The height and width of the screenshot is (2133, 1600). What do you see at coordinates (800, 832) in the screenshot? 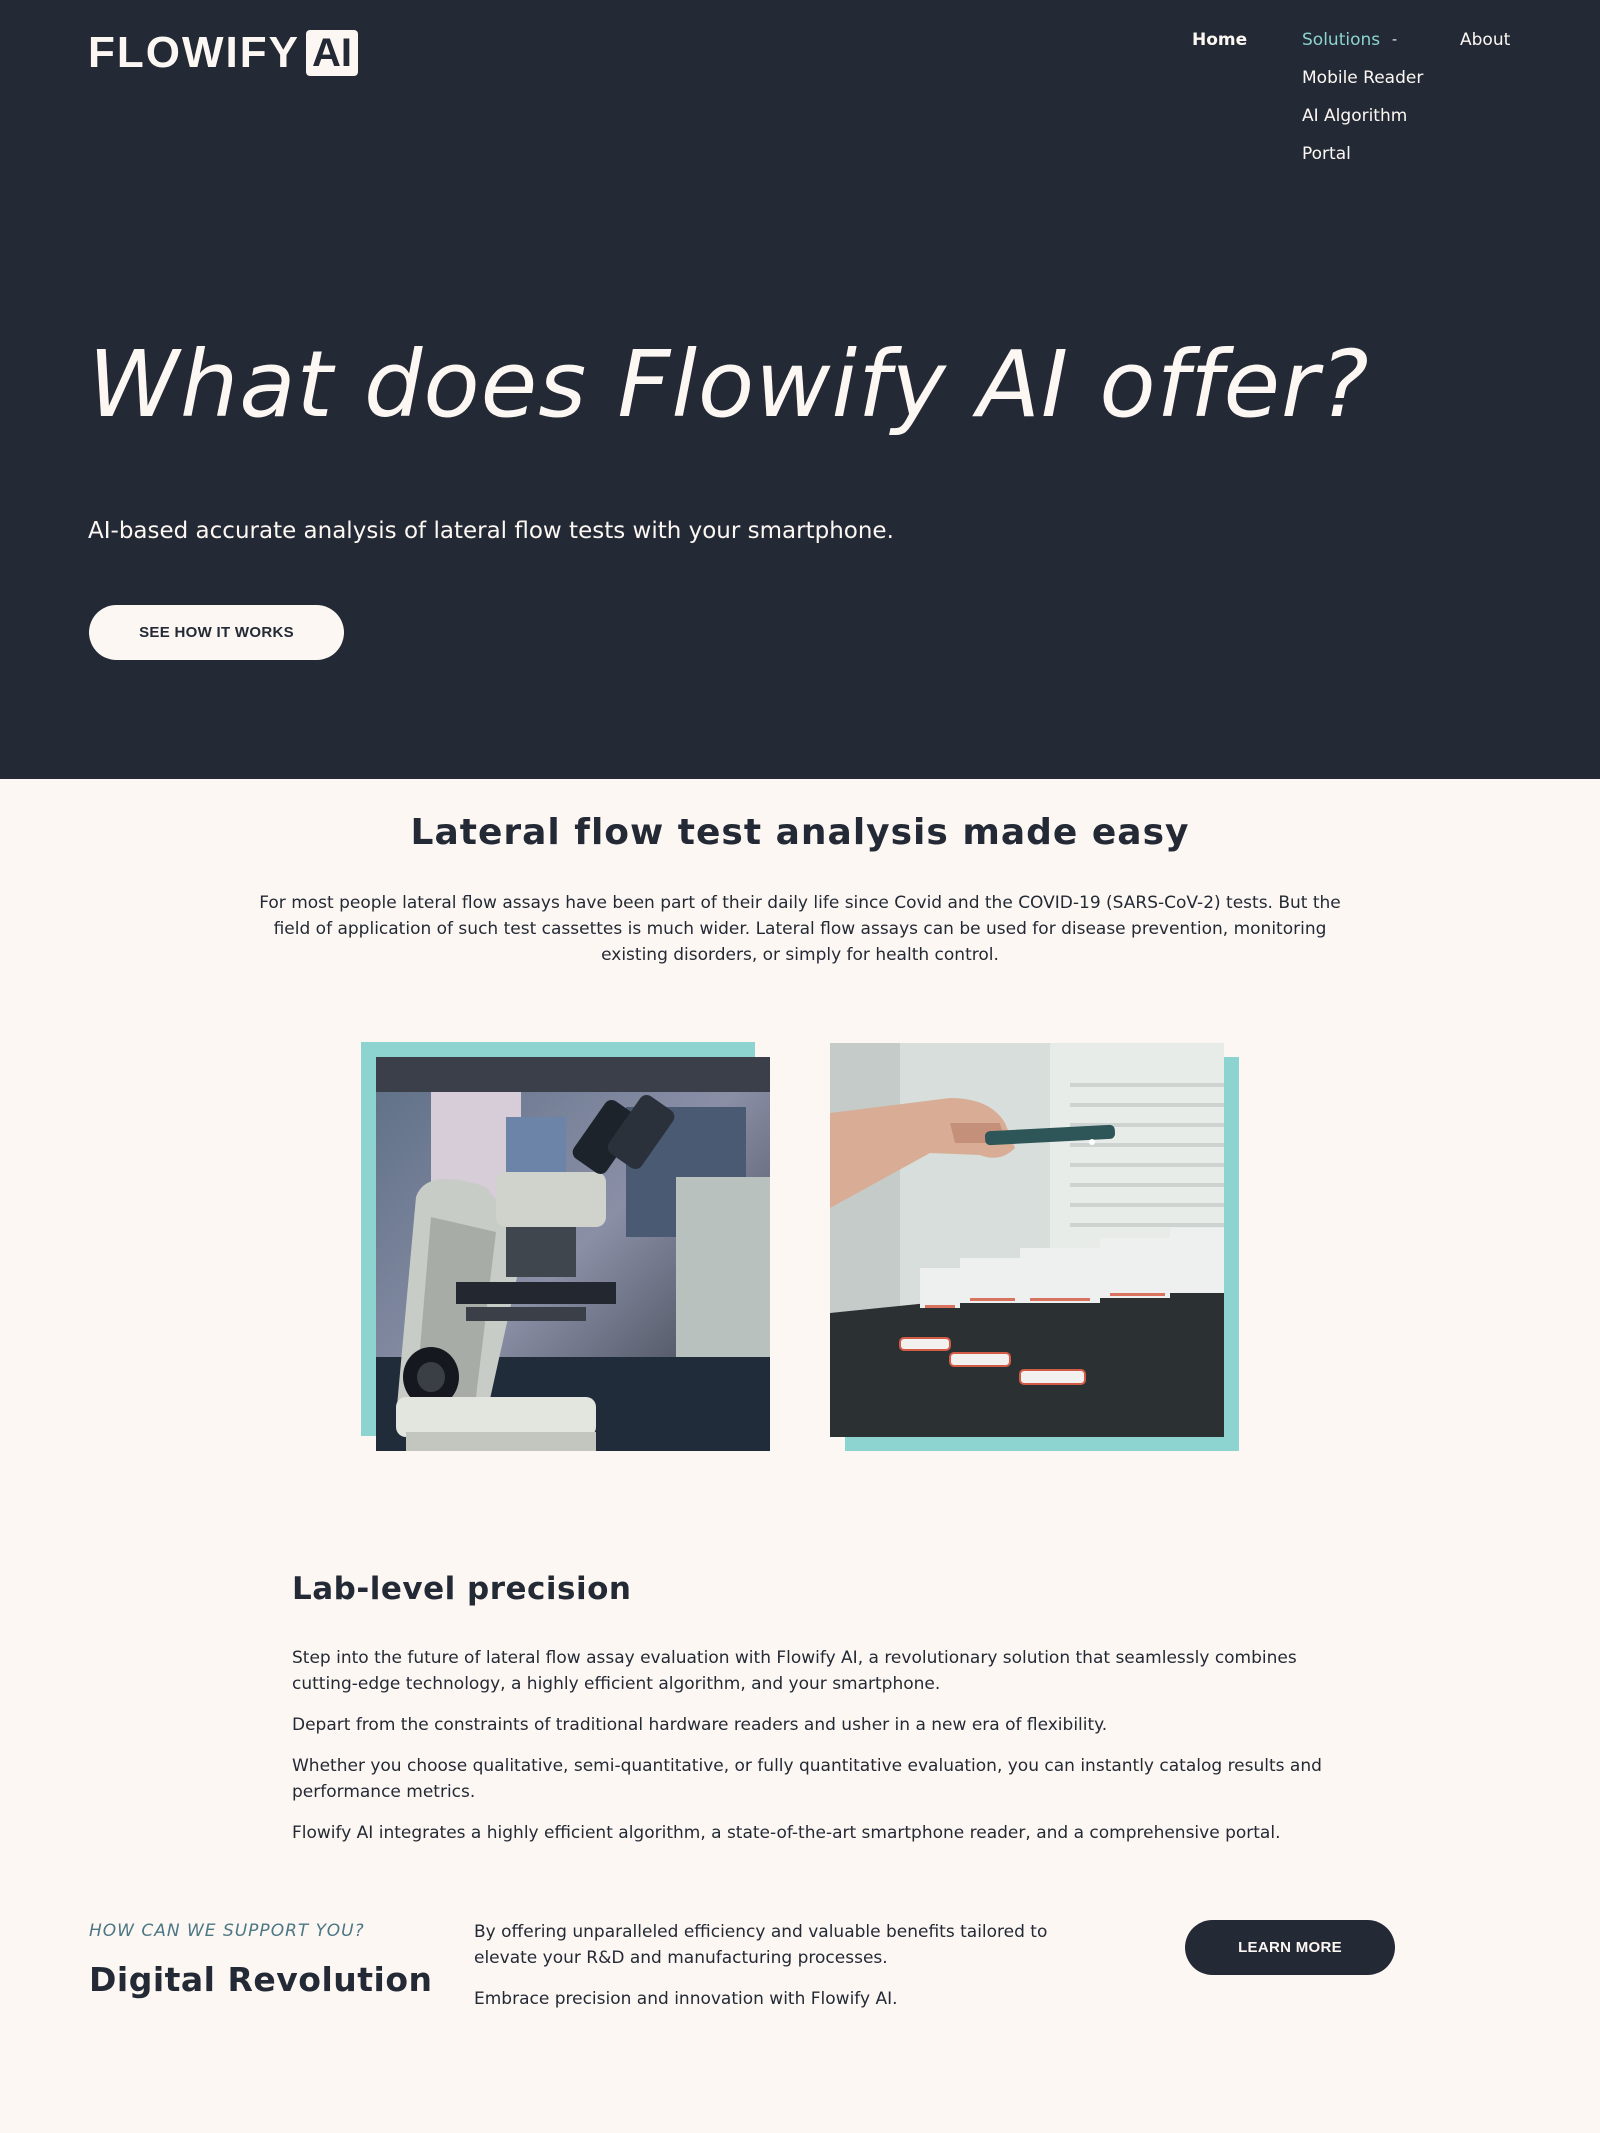
I see `section-title: Lateral flow test analysis made easy` at bounding box center [800, 832].